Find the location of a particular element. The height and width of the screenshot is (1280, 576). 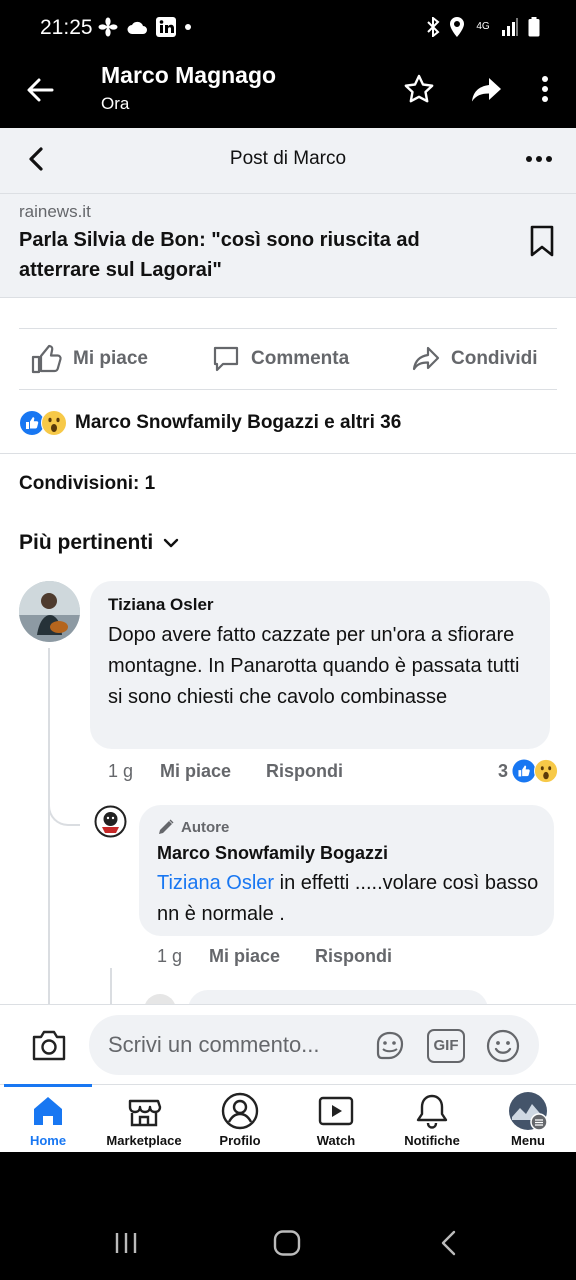

tab-profile: Profilo is located at coordinates (240, 1119).